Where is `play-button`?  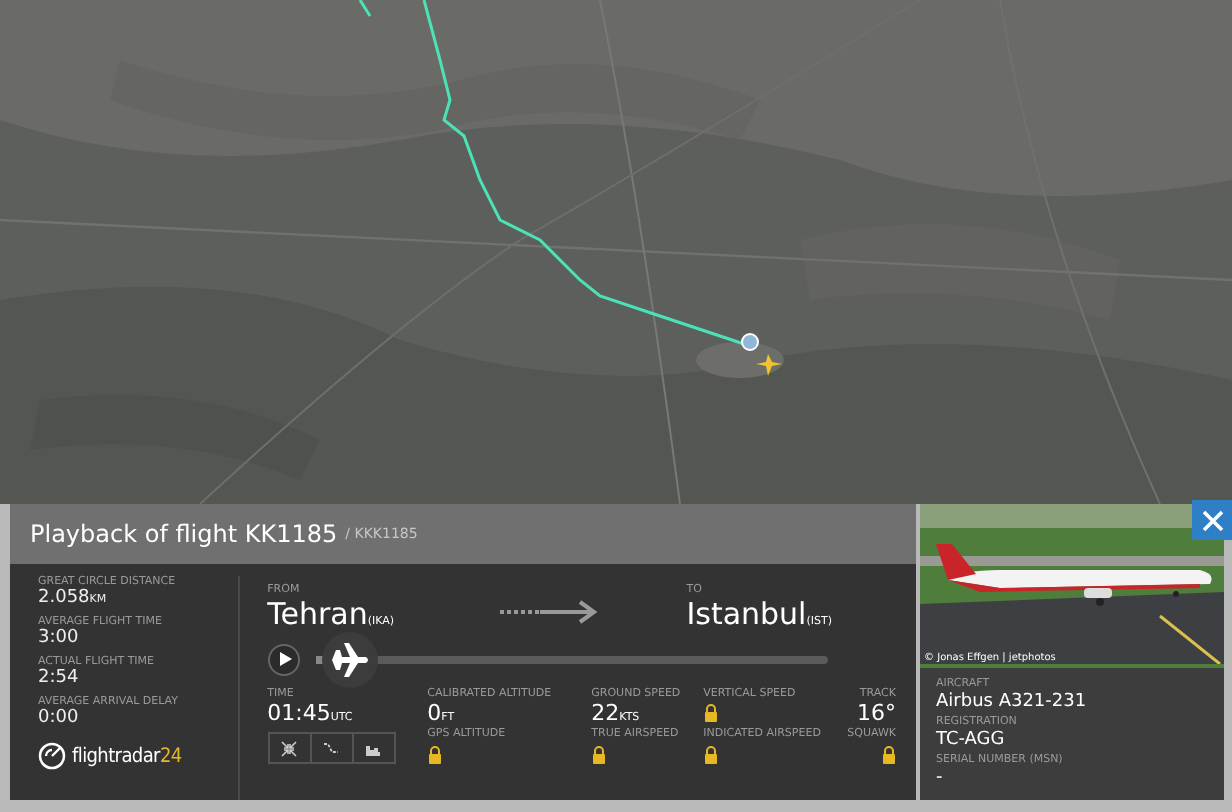
play-button is located at coordinates (283, 659).